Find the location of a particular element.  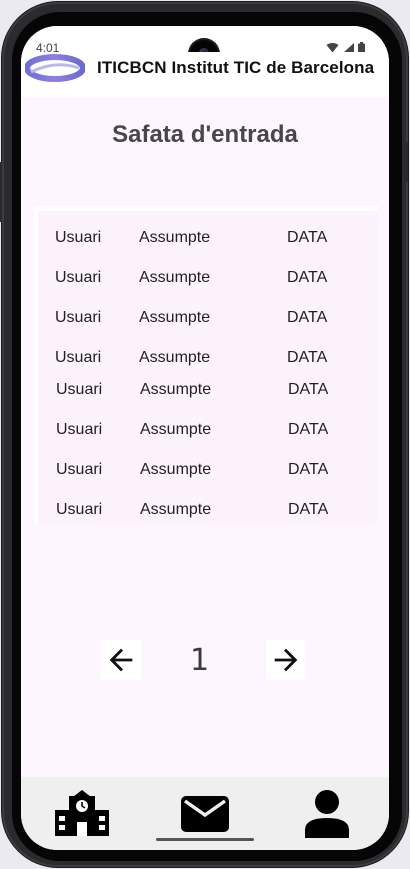

arrow-right-icon is located at coordinates (286, 660).